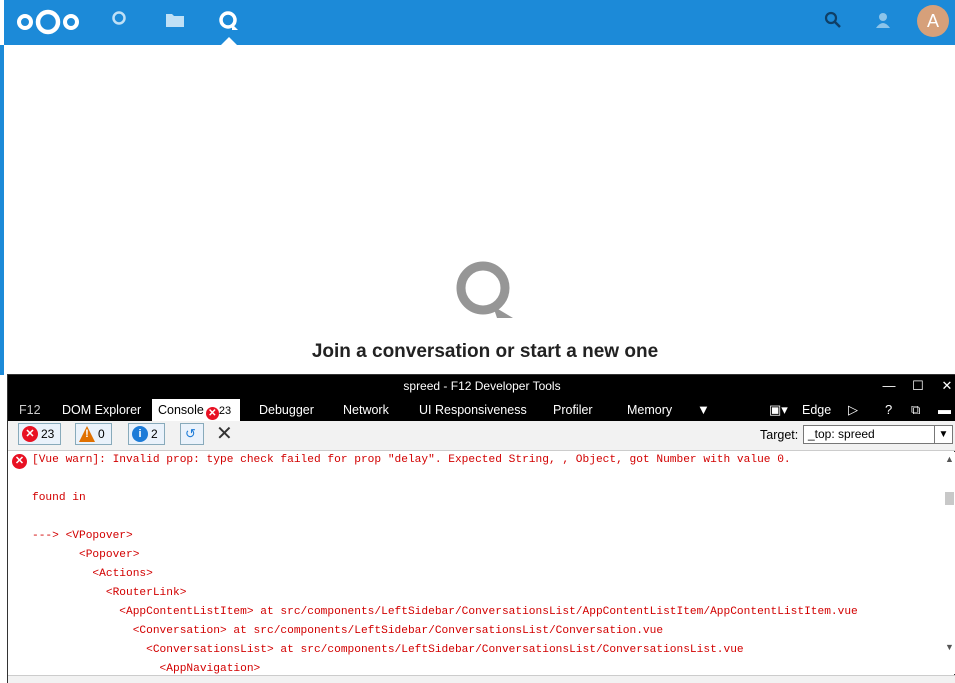  What do you see at coordinates (229, 23) in the screenshot?
I see `talk-icon` at bounding box center [229, 23].